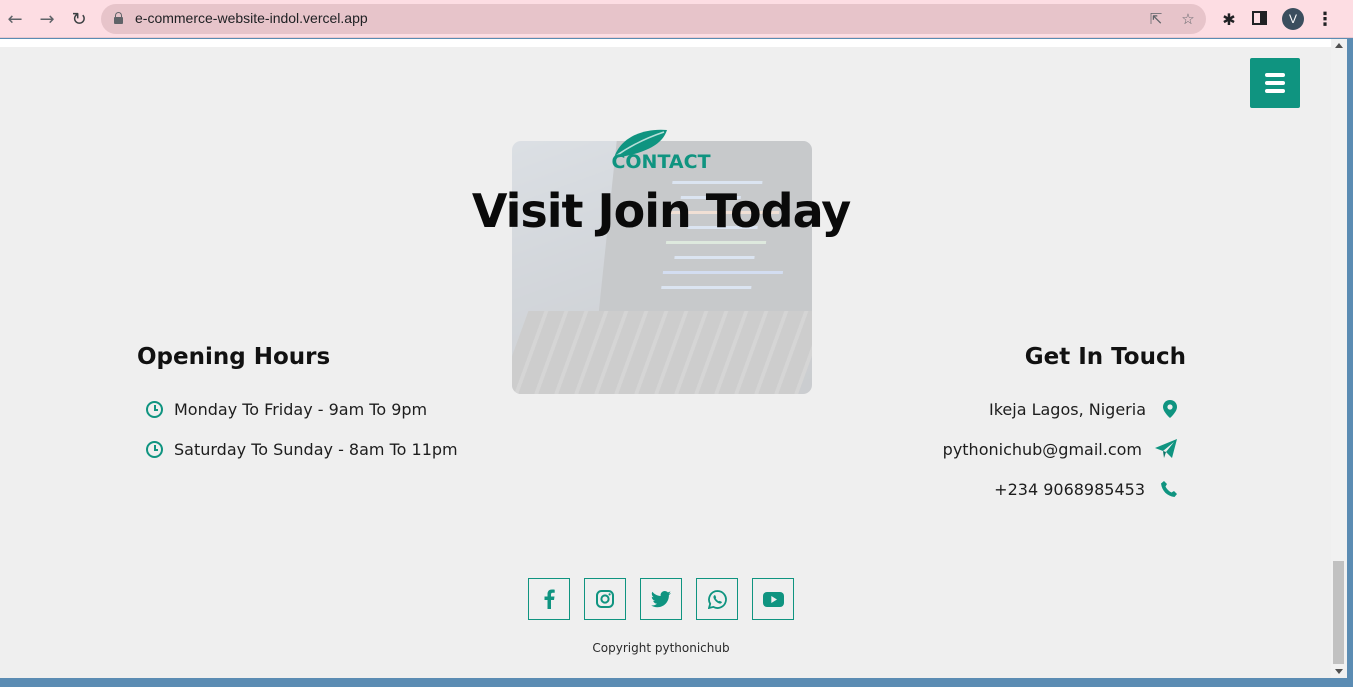 The image size is (1353, 687). I want to click on map-marker-icon, so click(1170, 409).